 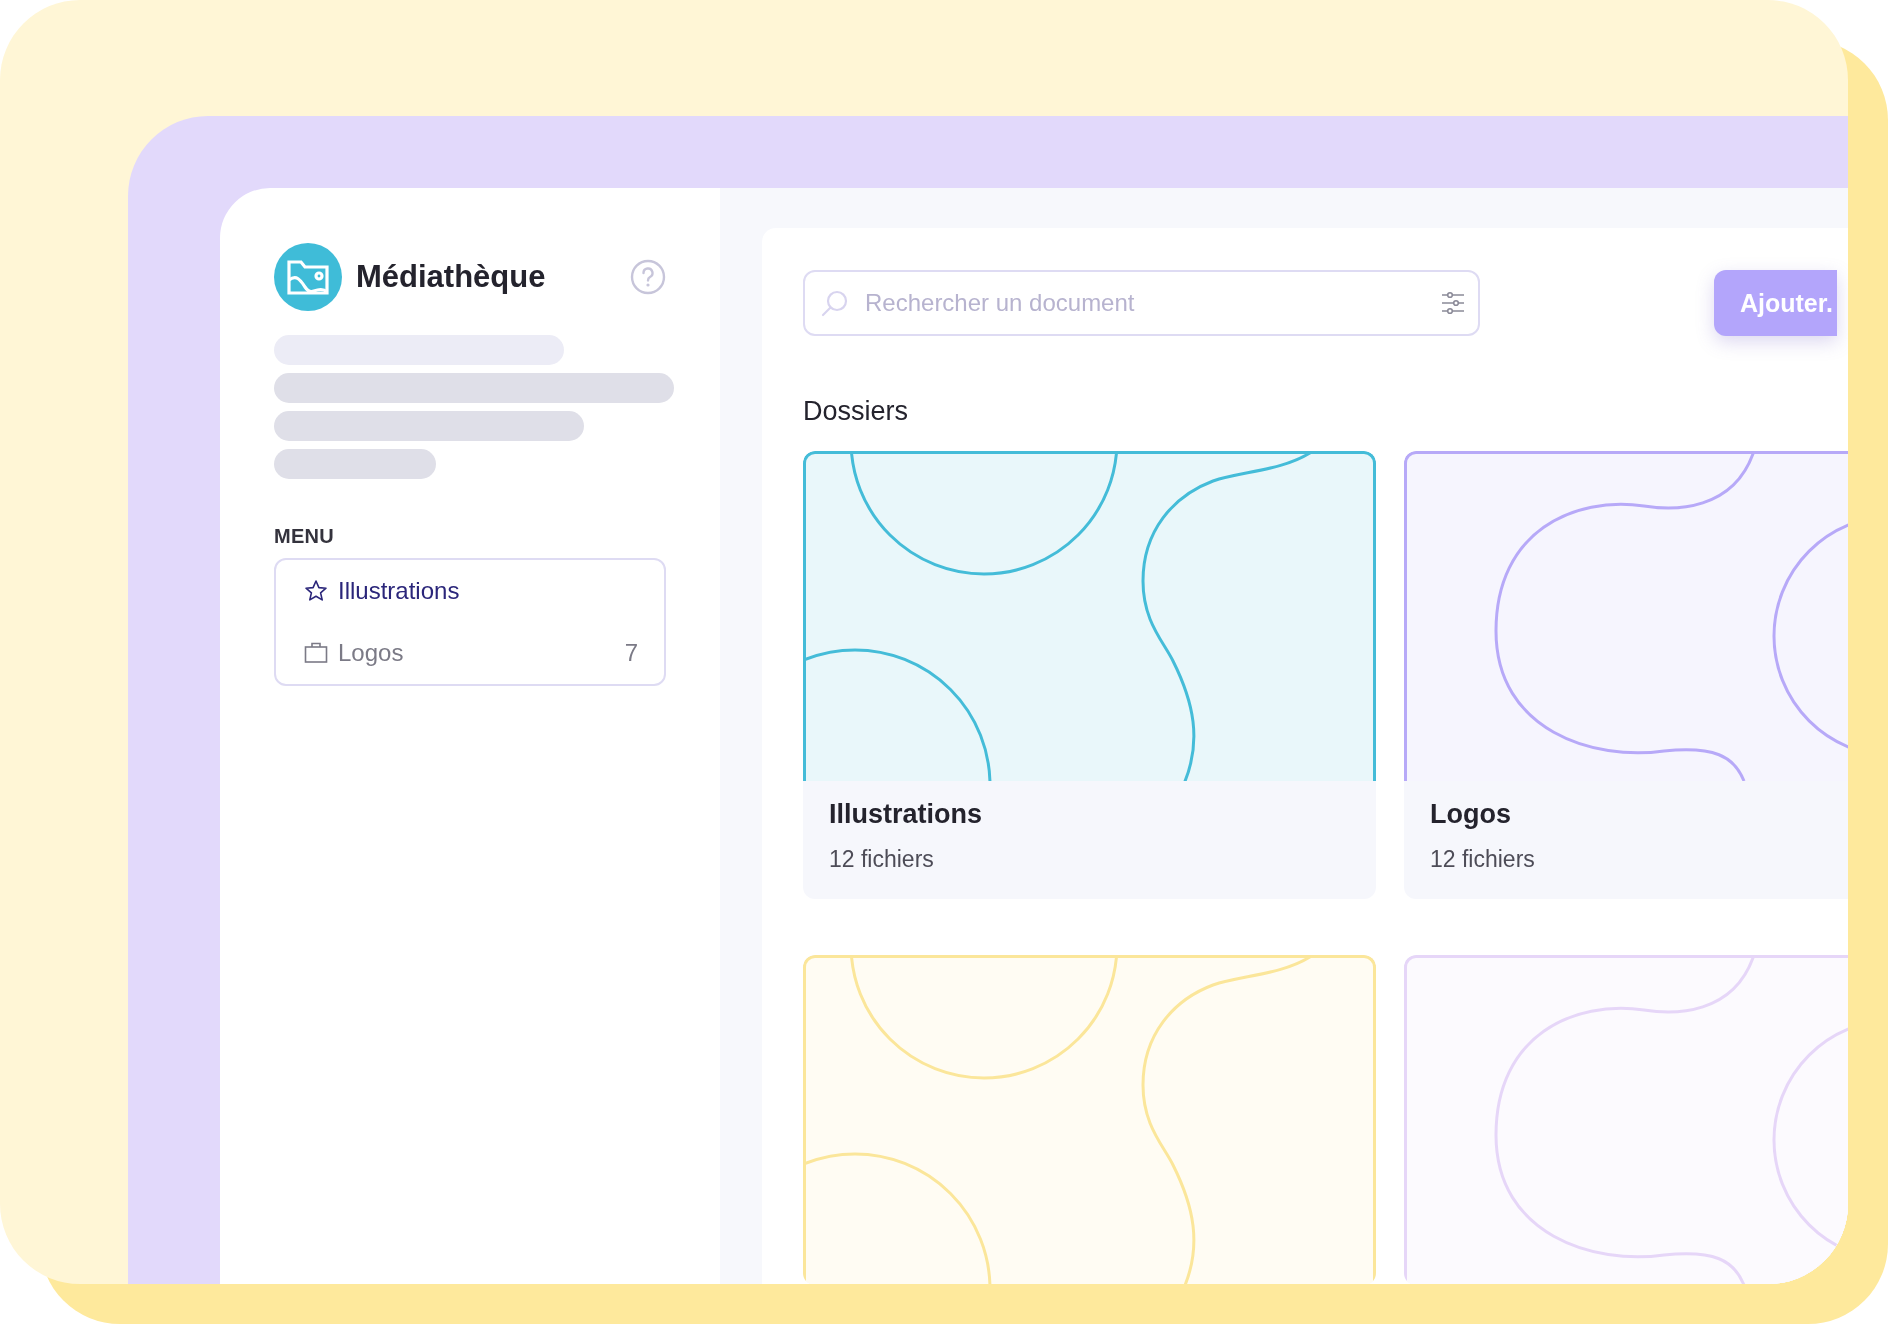 I want to click on search-field: Rechercher un document, so click(x=1141, y=303).